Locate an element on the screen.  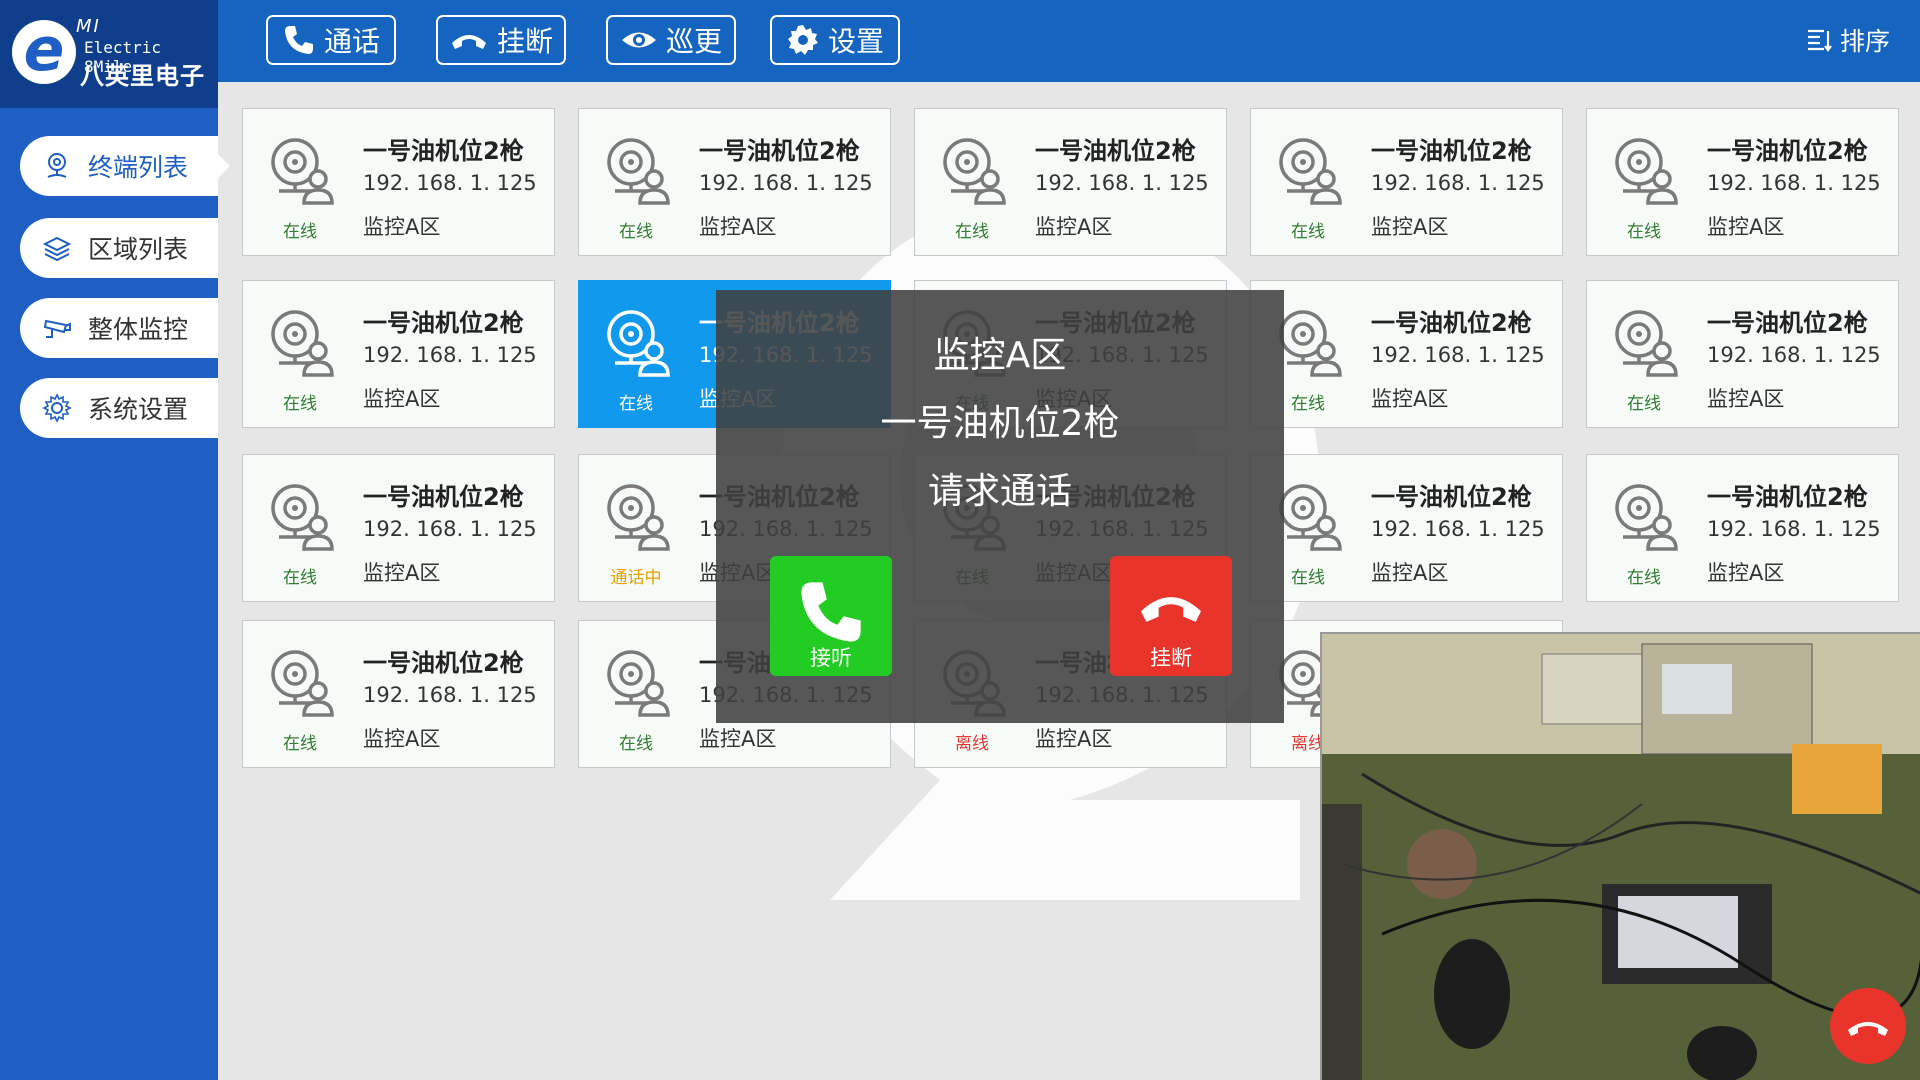
settings-button: 设置 is located at coordinates (835, 40).